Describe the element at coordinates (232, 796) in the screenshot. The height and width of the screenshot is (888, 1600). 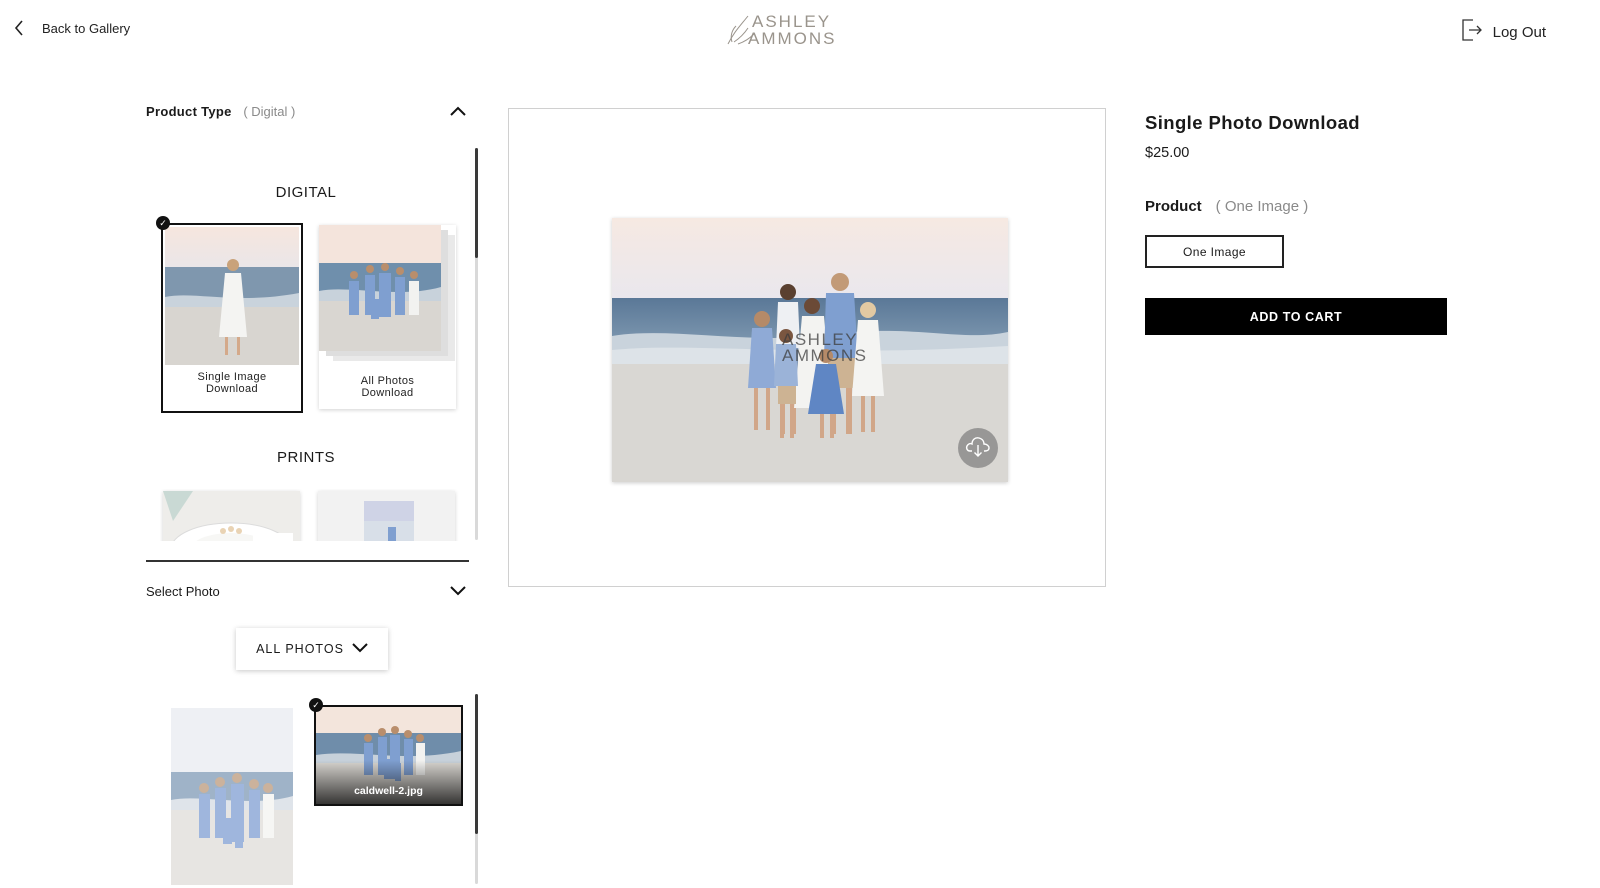
I see `photo-thumbnail` at that location.